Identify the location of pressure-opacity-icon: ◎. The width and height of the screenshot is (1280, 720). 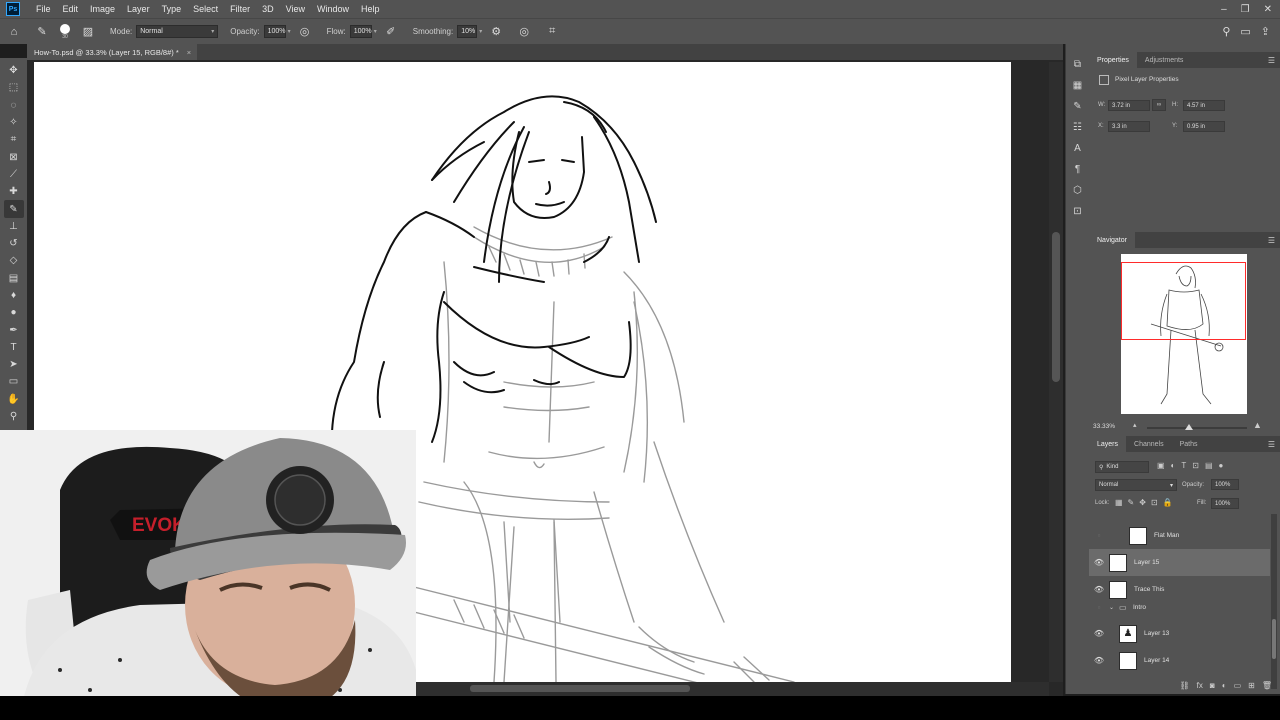
(305, 32).